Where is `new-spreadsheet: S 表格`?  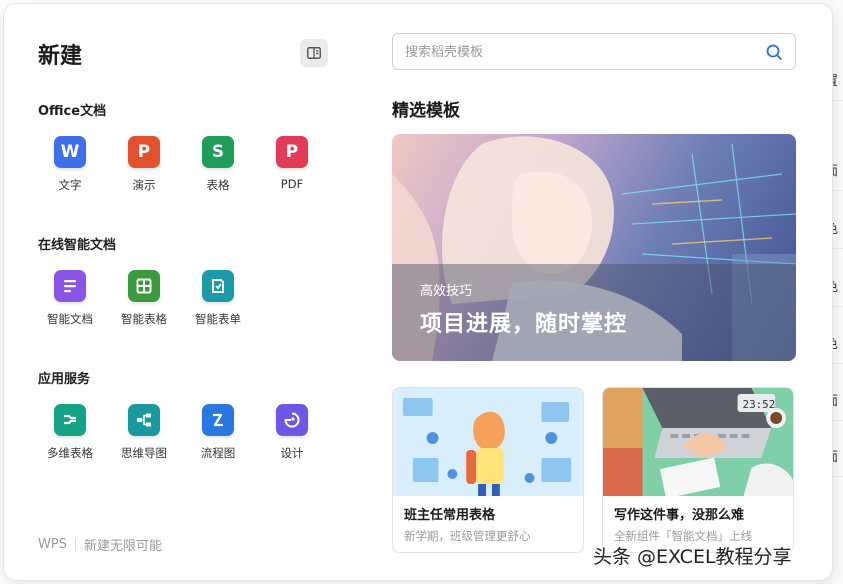
new-spreadsheet: S 表格 is located at coordinates (218, 164).